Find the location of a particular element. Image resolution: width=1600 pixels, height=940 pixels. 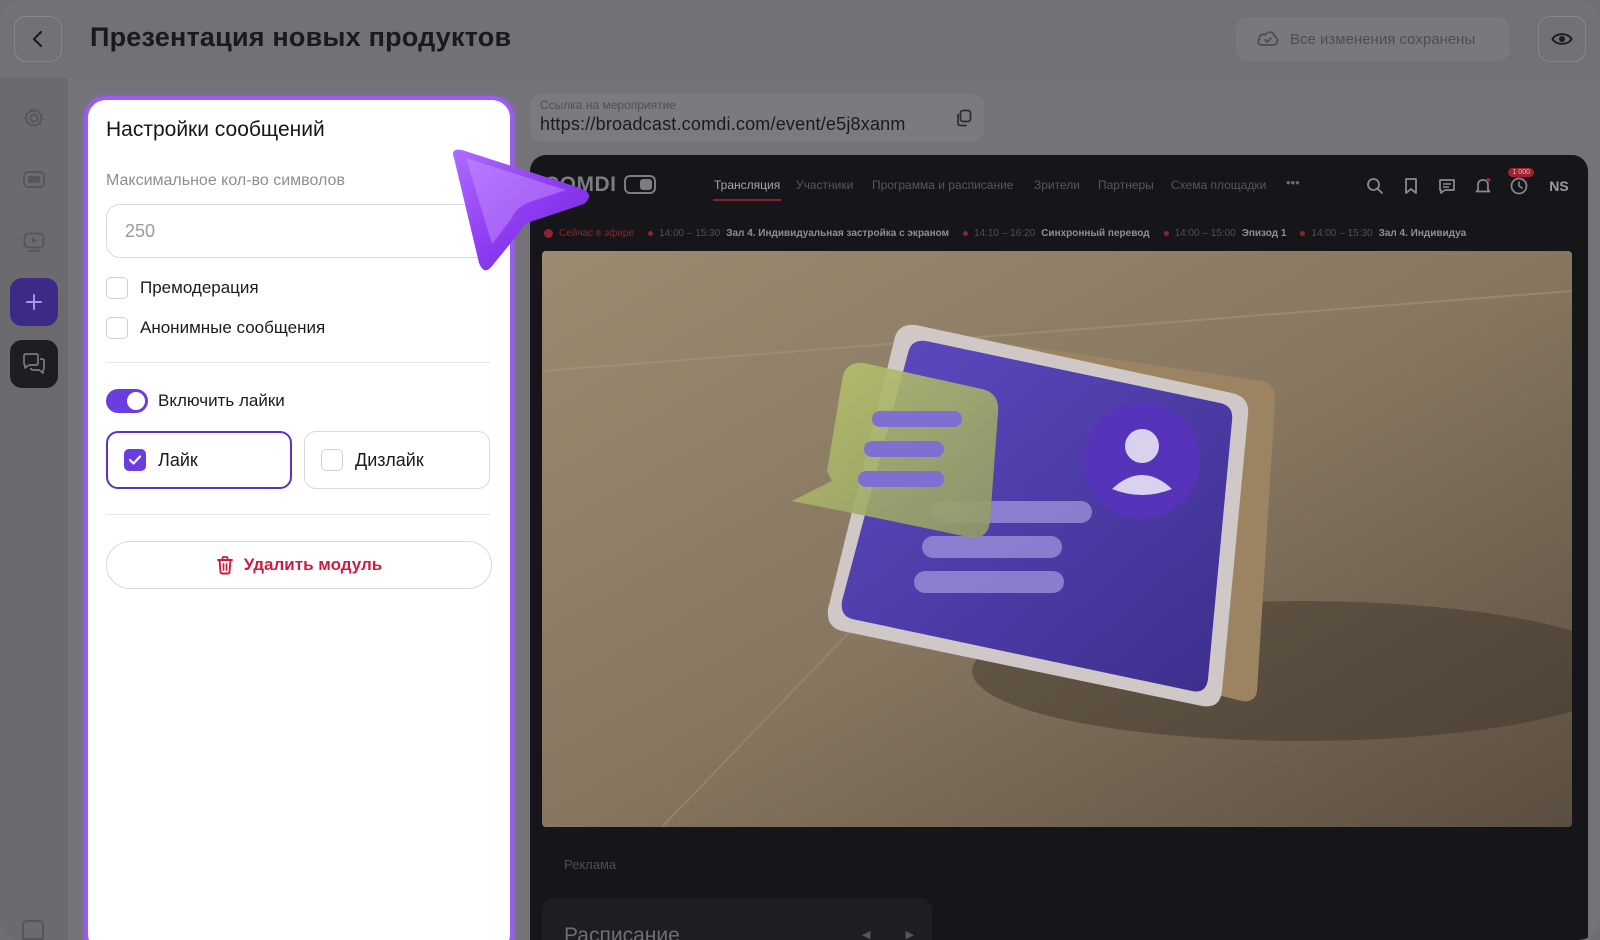

event-link-label: Ссылка на мероприятие is located at coordinates (608, 105).